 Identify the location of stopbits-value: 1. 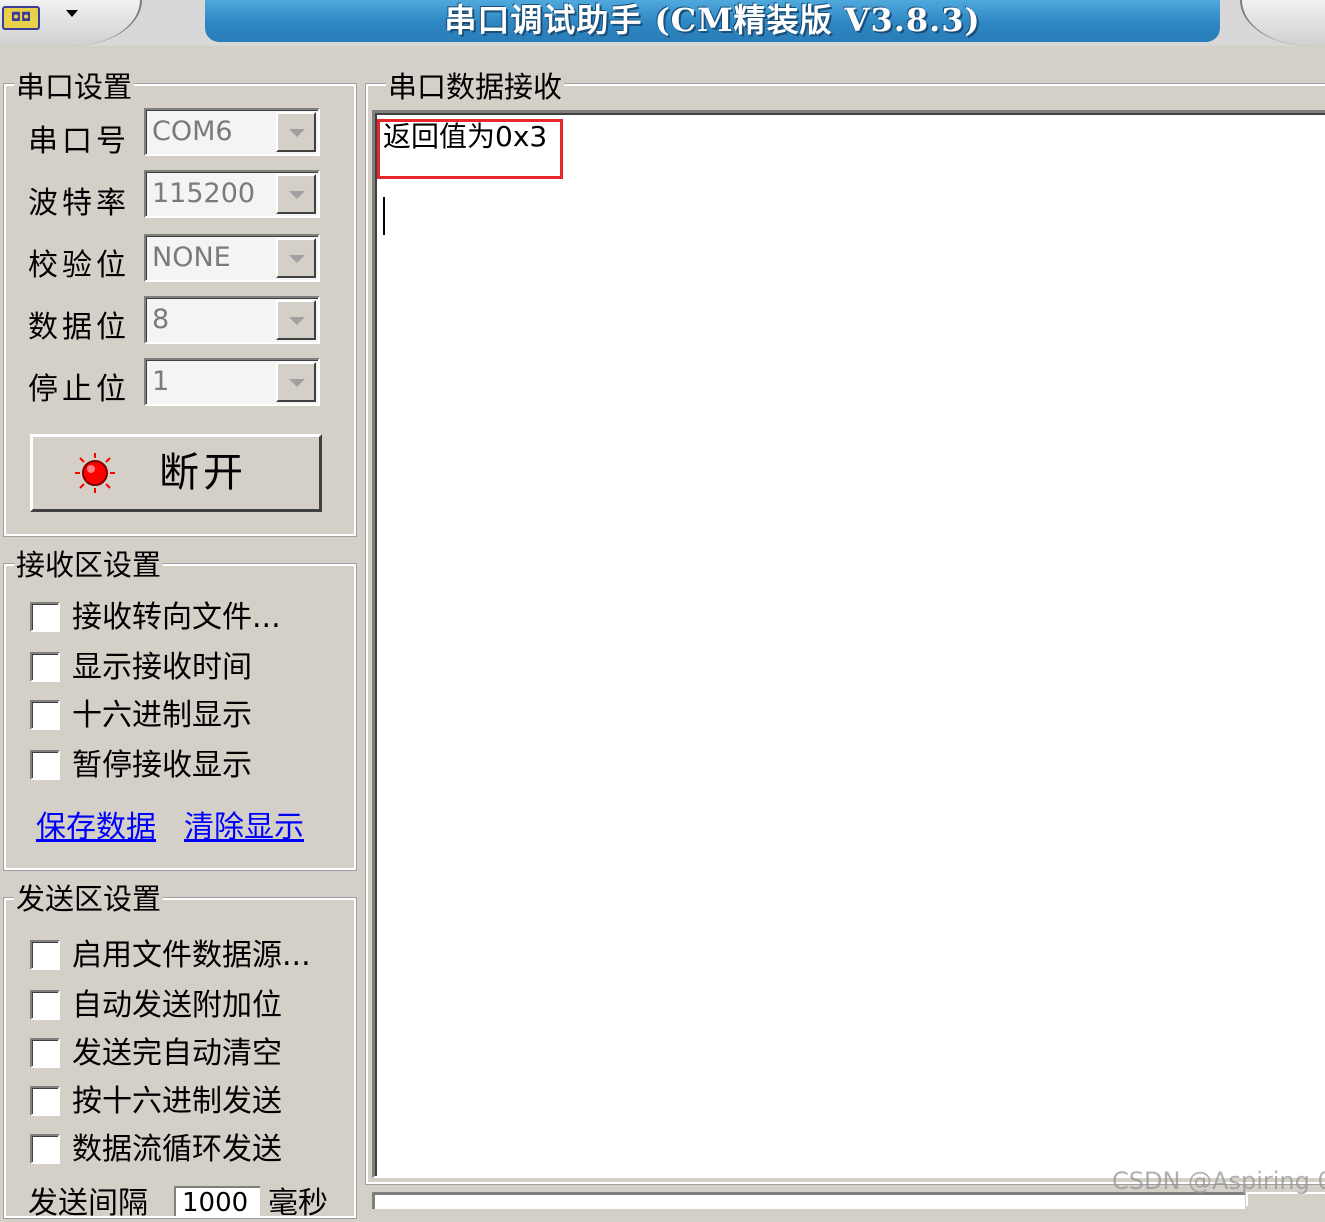
(161, 381).